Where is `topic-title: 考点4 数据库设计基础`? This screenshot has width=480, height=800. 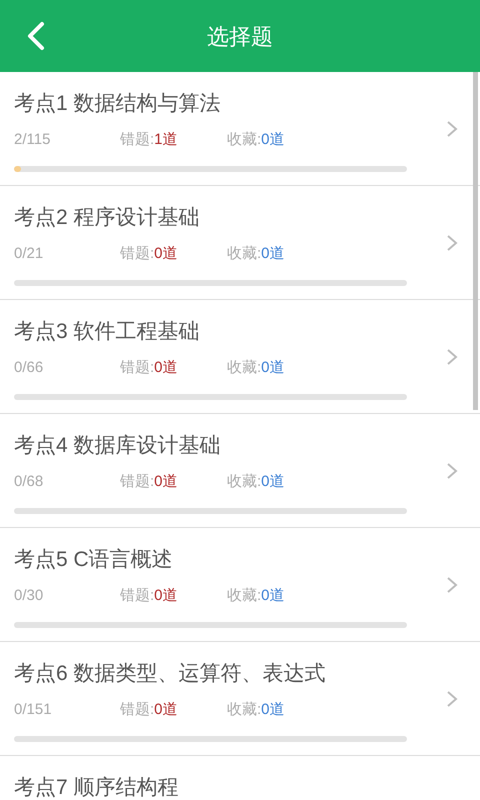
topic-title: 考点4 数据库设计基础 is located at coordinates (117, 446).